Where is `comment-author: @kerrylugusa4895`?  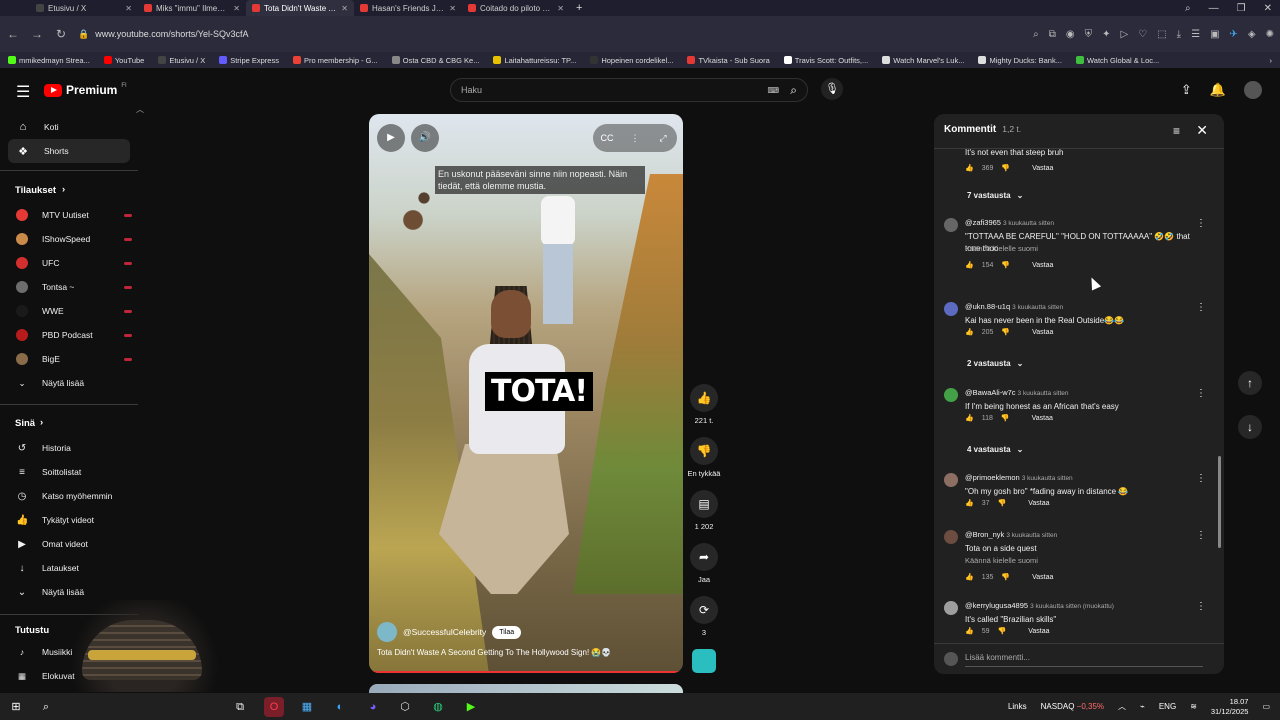 comment-author: @kerrylugusa4895 is located at coordinates (996, 605).